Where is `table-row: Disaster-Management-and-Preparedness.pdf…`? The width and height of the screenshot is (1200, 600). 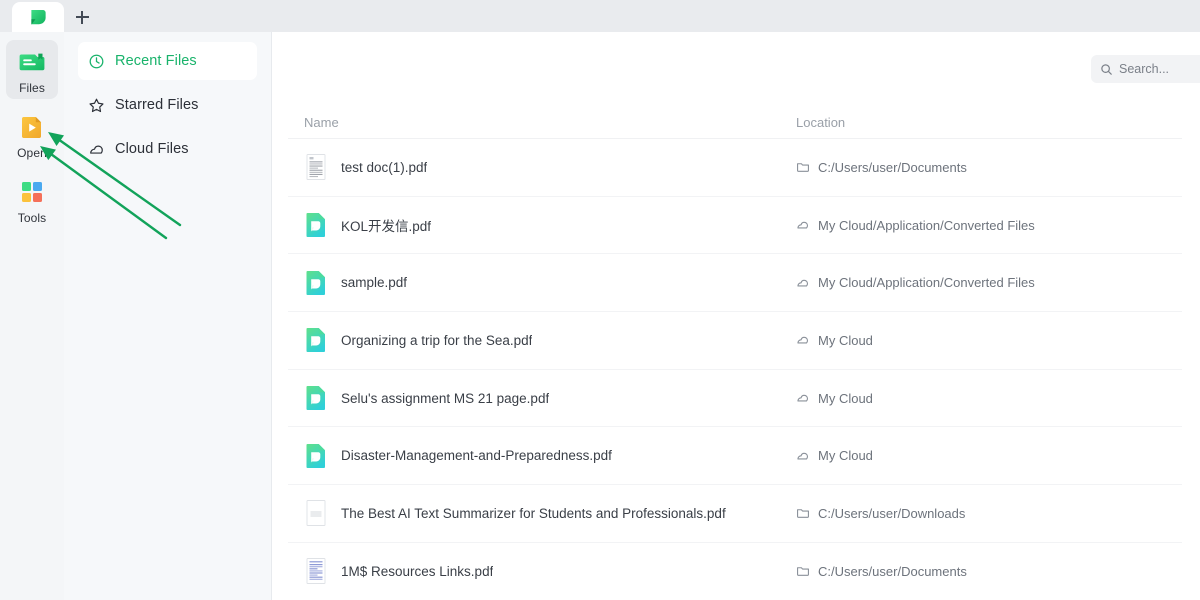
table-row: Disaster-Management-and-Preparedness.pdf… is located at coordinates (735, 456).